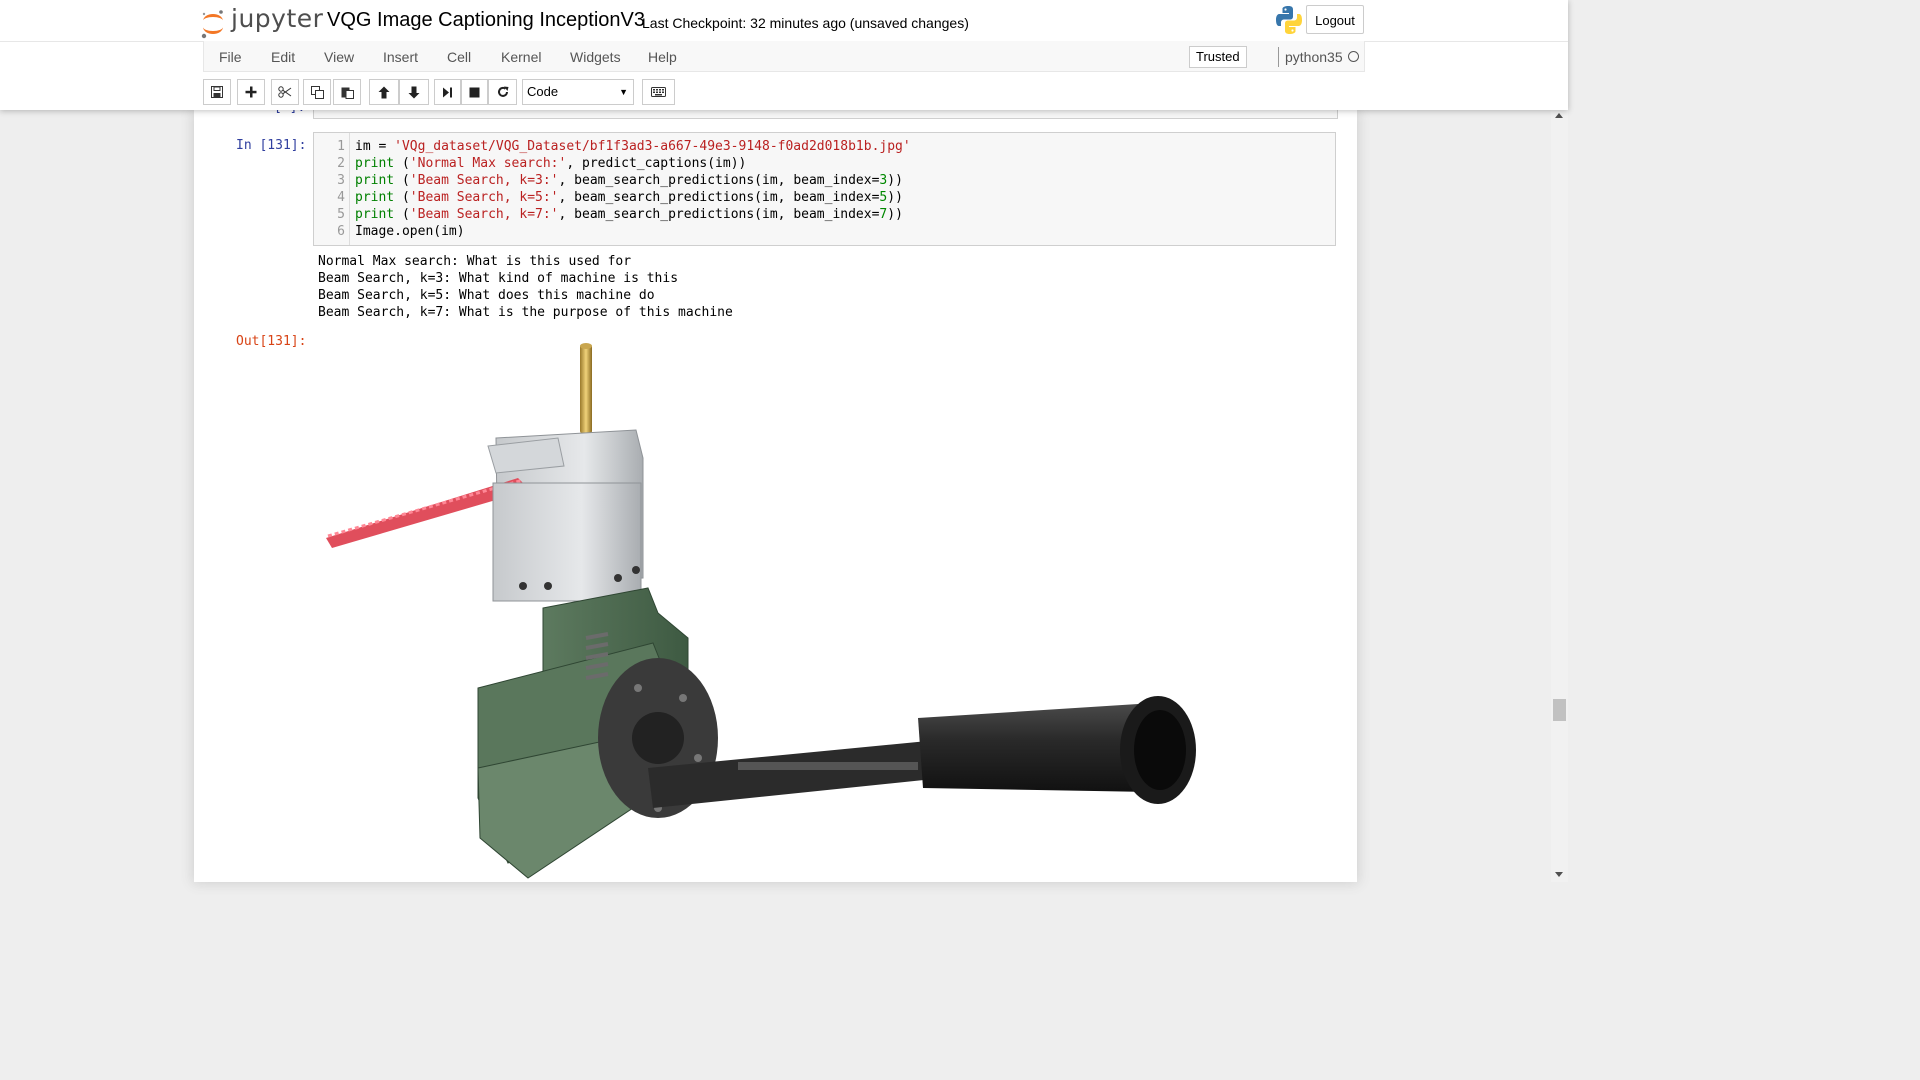 This screenshot has height=1080, width=1920. What do you see at coordinates (475, 261) in the screenshot?
I see `stdout-line: Normal Max search: What is this used for` at bounding box center [475, 261].